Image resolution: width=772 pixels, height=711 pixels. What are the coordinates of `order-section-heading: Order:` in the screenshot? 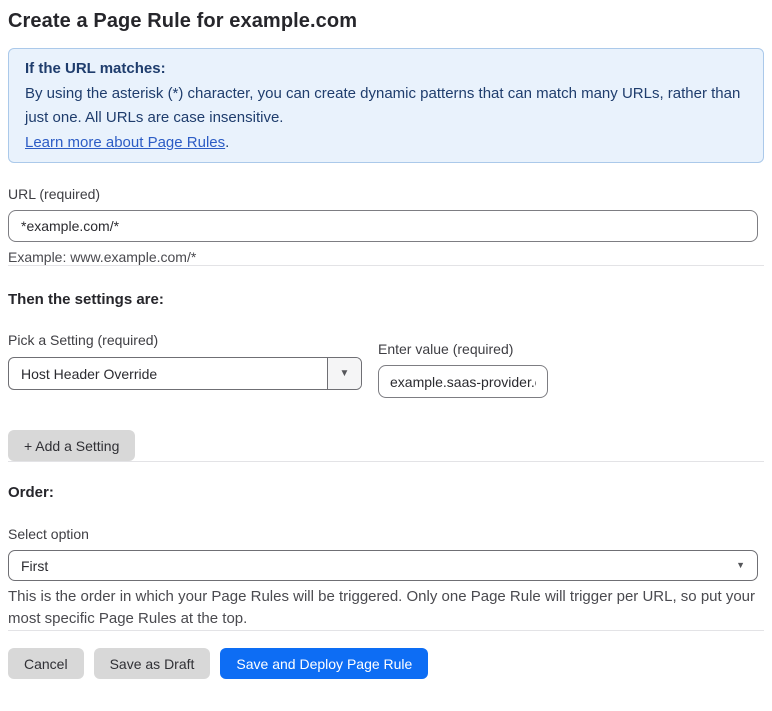 It's located at (31, 492).